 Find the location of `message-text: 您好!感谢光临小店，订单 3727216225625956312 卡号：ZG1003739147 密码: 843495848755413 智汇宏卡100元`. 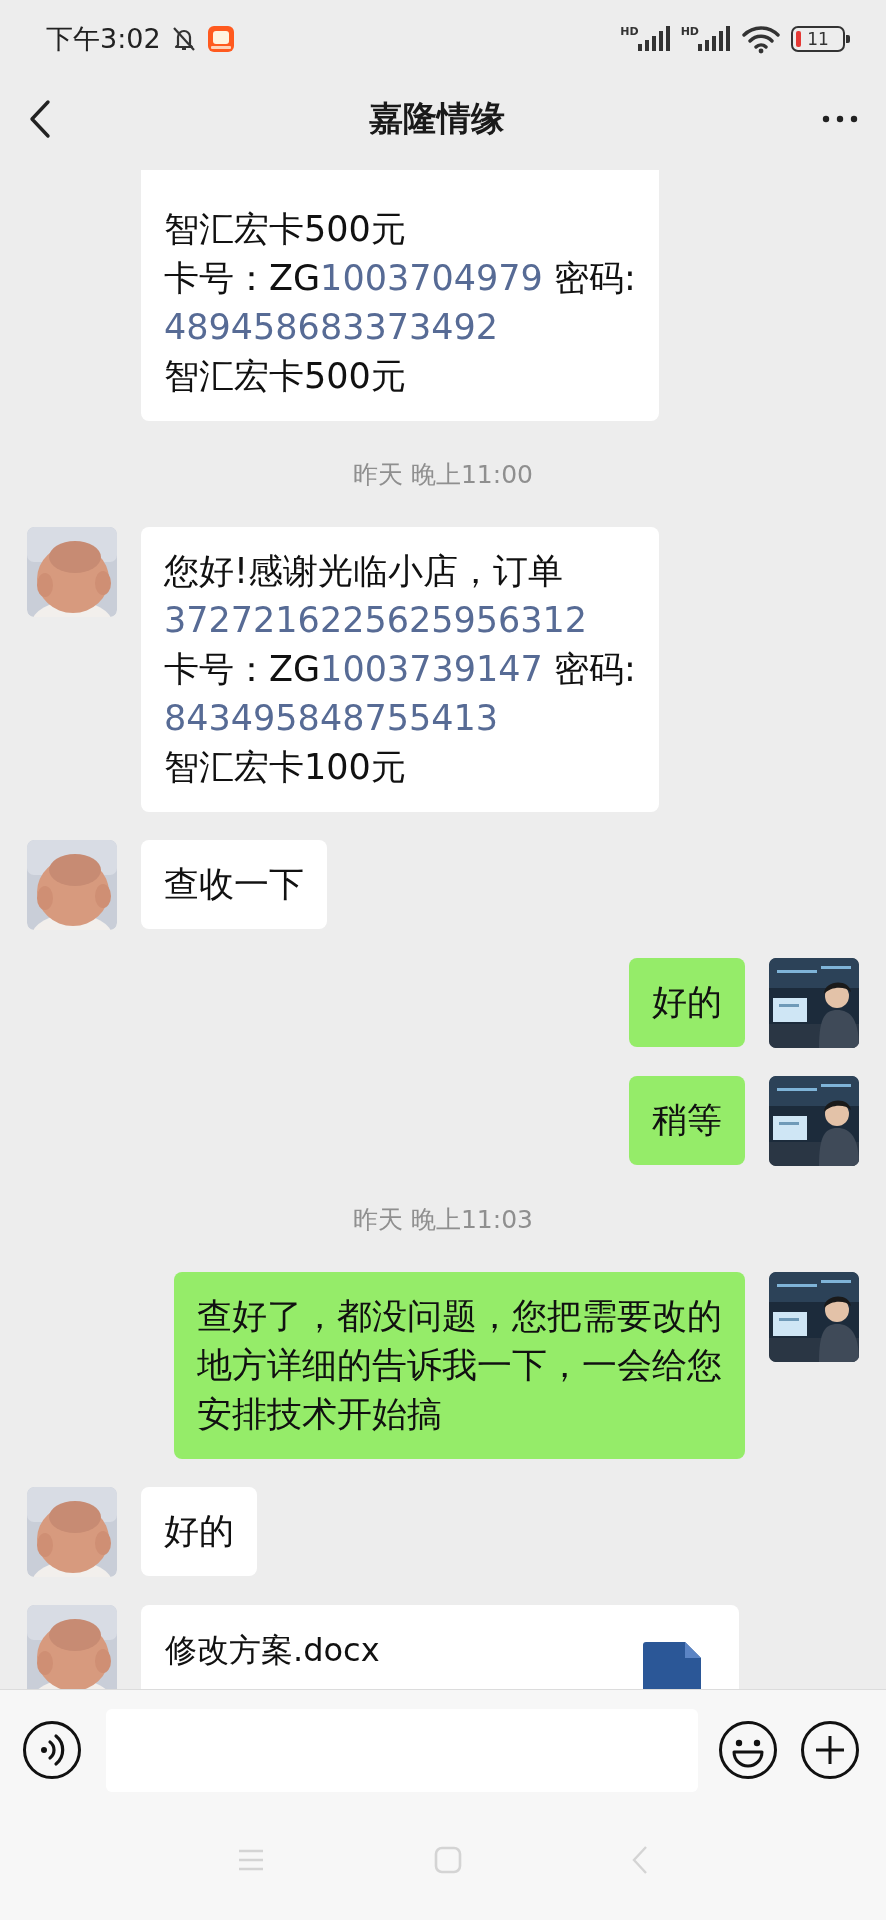

message-text: 您好!感谢光临小店，订单 3727216225625956312 卡号：ZG1003739147 密码: 843495848755413 智汇宏卡100元 is located at coordinates (400, 669).